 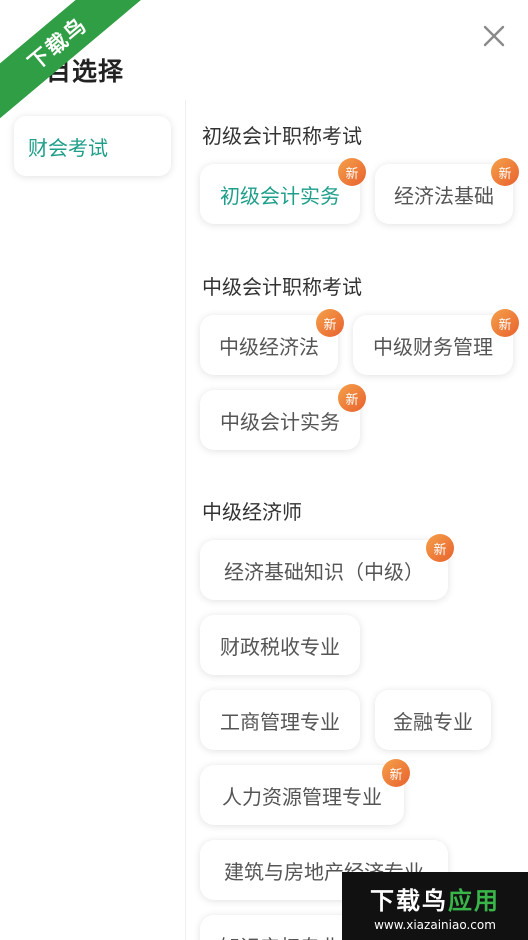 What do you see at coordinates (280, 927) in the screenshot?
I see `subject-chip: 知识产权专业` at bounding box center [280, 927].